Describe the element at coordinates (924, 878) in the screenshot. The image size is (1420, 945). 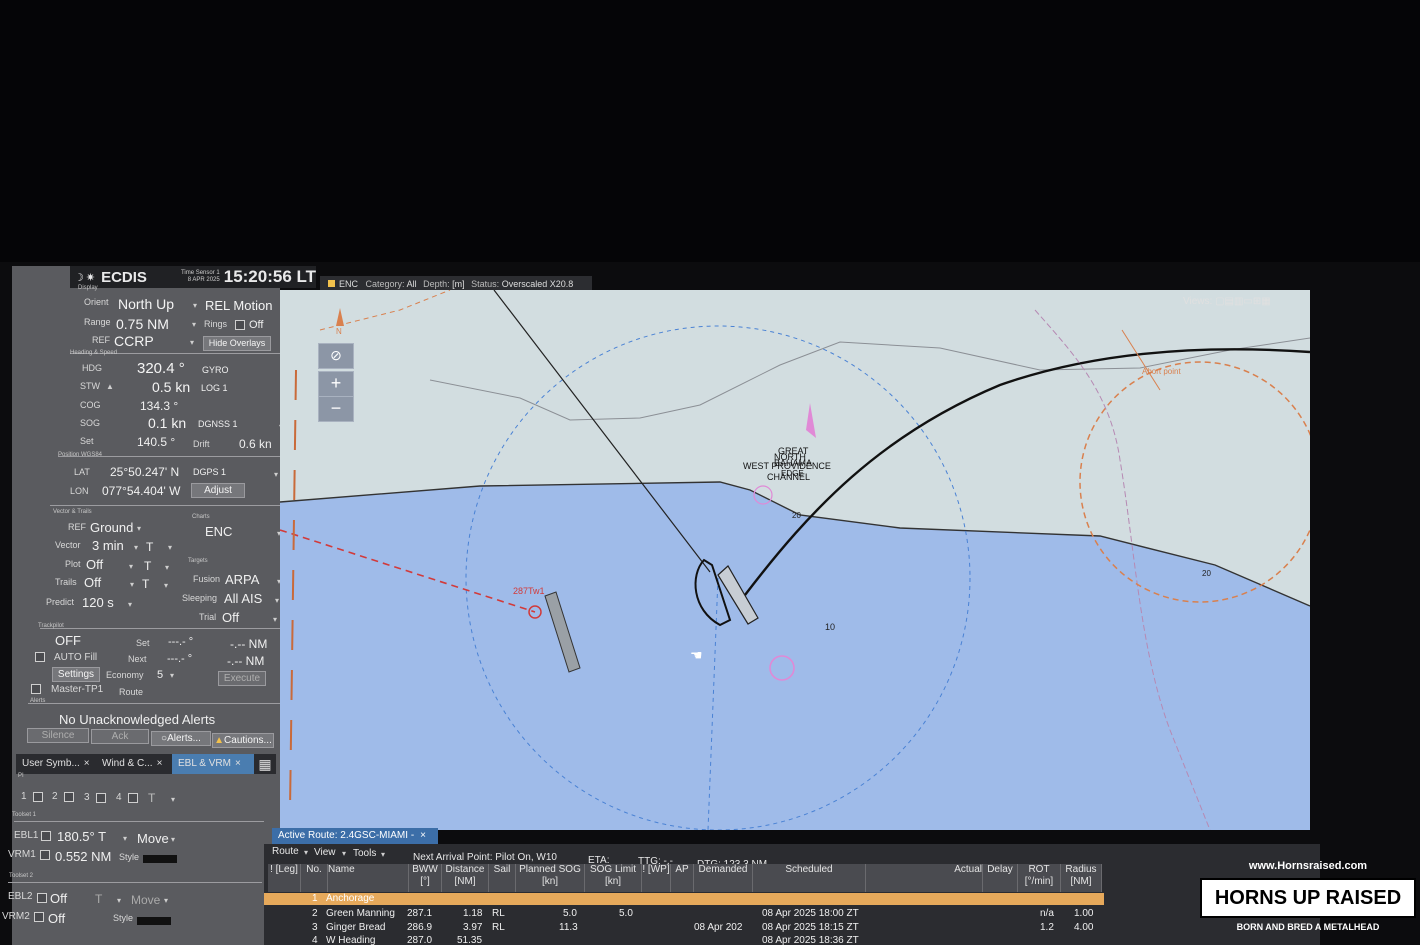
I see `col-actual: Actual` at that location.